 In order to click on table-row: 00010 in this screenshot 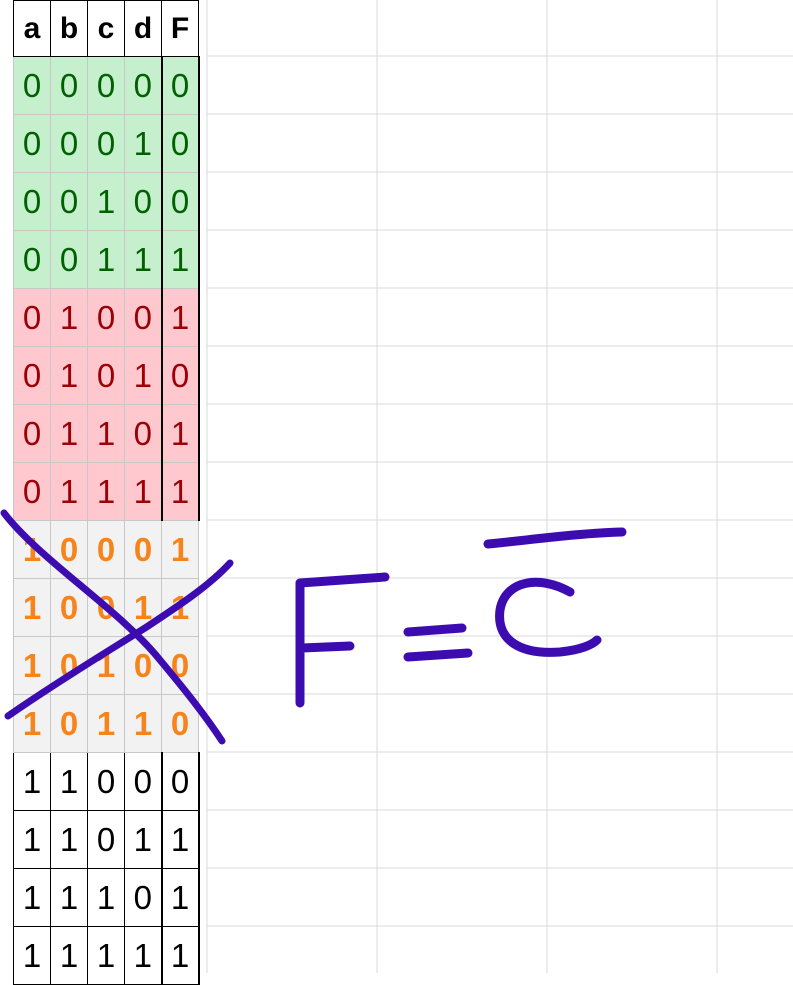, I will do `click(106, 143)`.